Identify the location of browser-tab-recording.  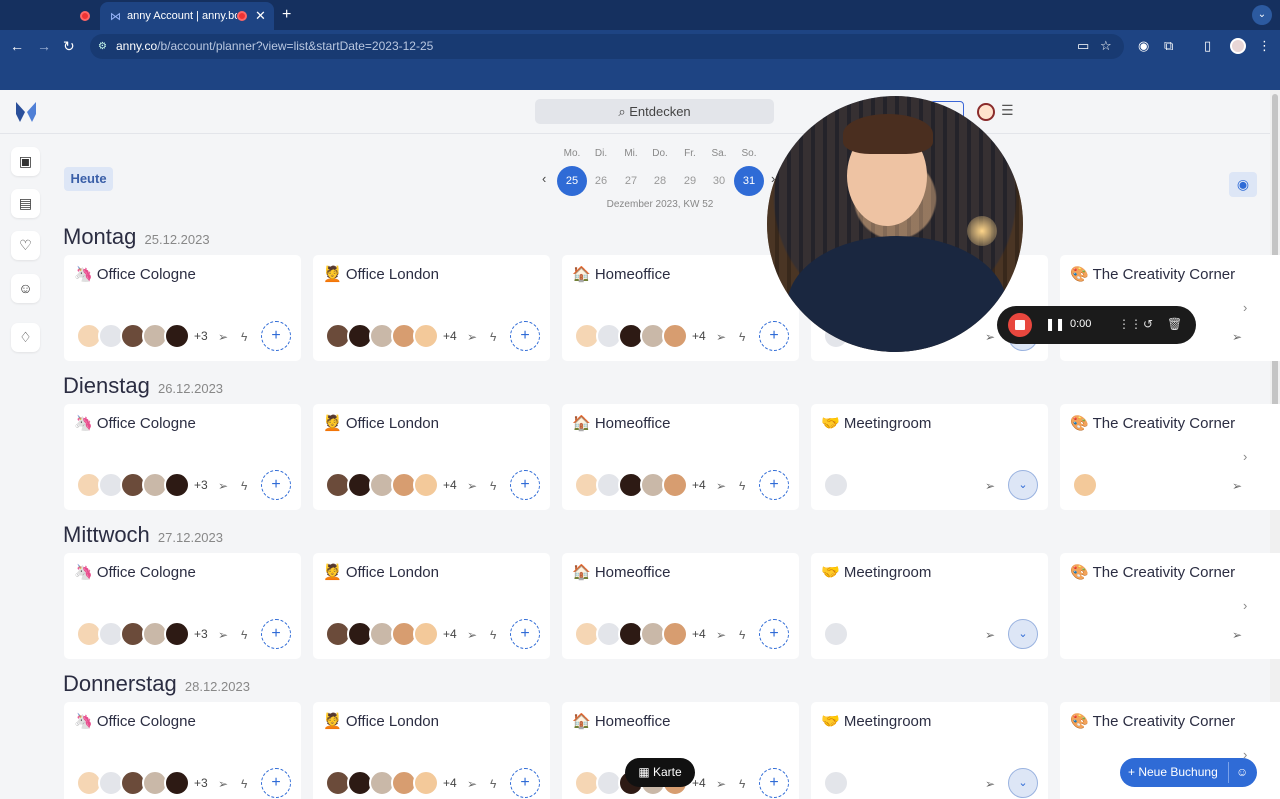
(85, 16).